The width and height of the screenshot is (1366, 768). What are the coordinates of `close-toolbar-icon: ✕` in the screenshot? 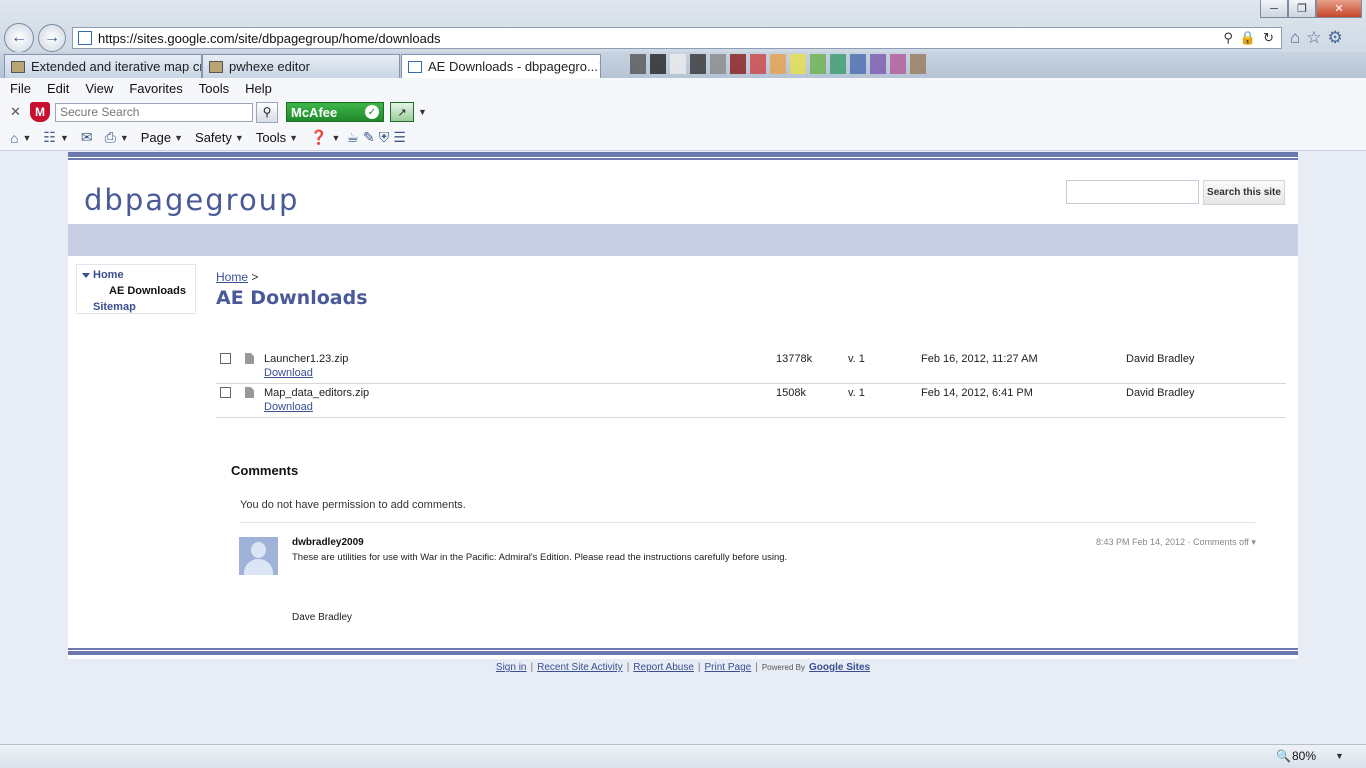 It's located at (17, 112).